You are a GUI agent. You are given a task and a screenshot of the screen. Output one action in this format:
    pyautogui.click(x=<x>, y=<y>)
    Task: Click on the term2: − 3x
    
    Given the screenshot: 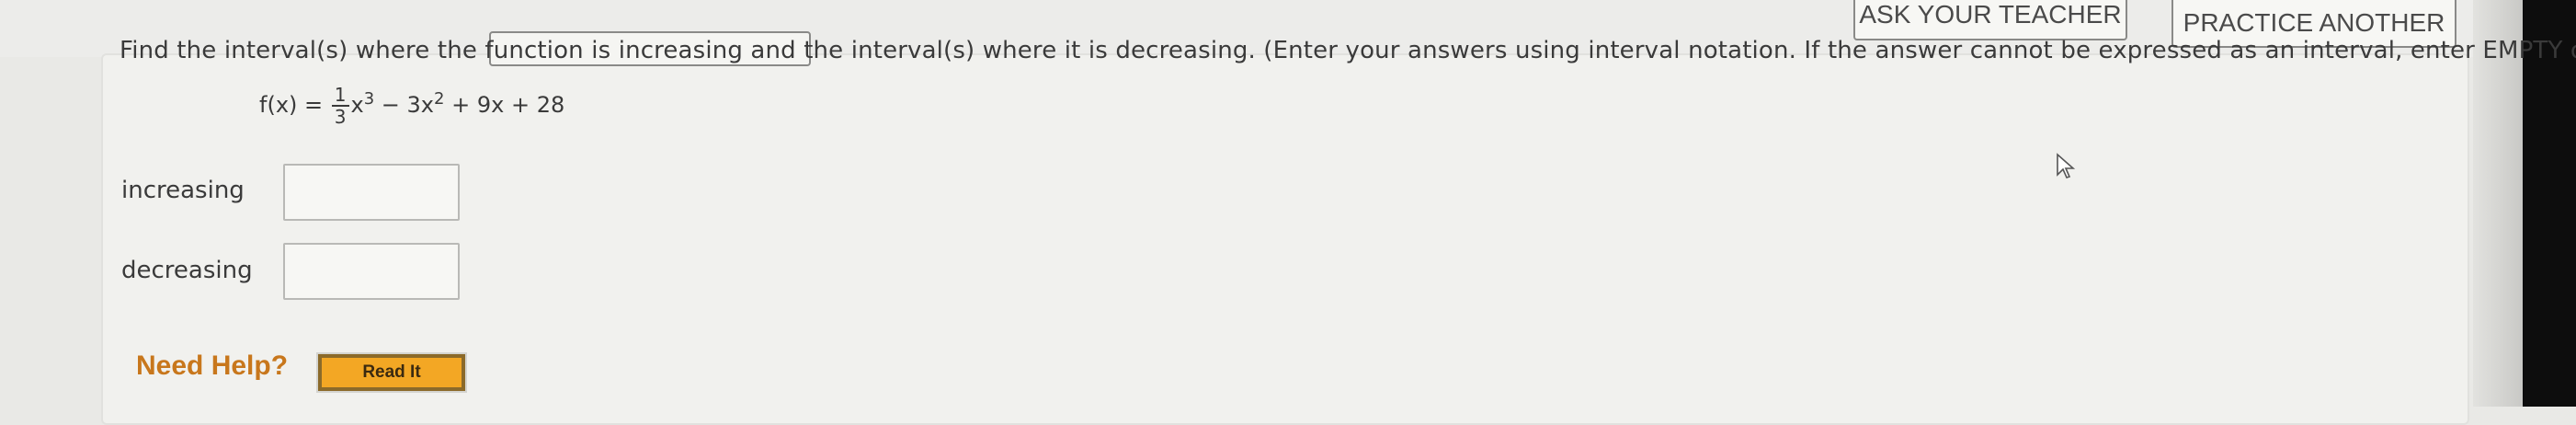 What is the action you would take?
    pyautogui.click(x=408, y=105)
    